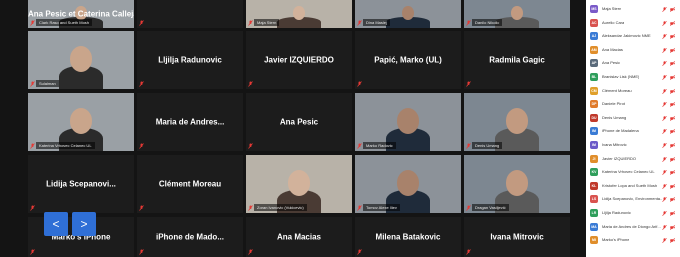 This screenshot has height=257, width=680. Describe the element at coordinates (81, 122) in the screenshot. I see `participant-tile: Katerina Vrhovec Celanec UL` at that location.